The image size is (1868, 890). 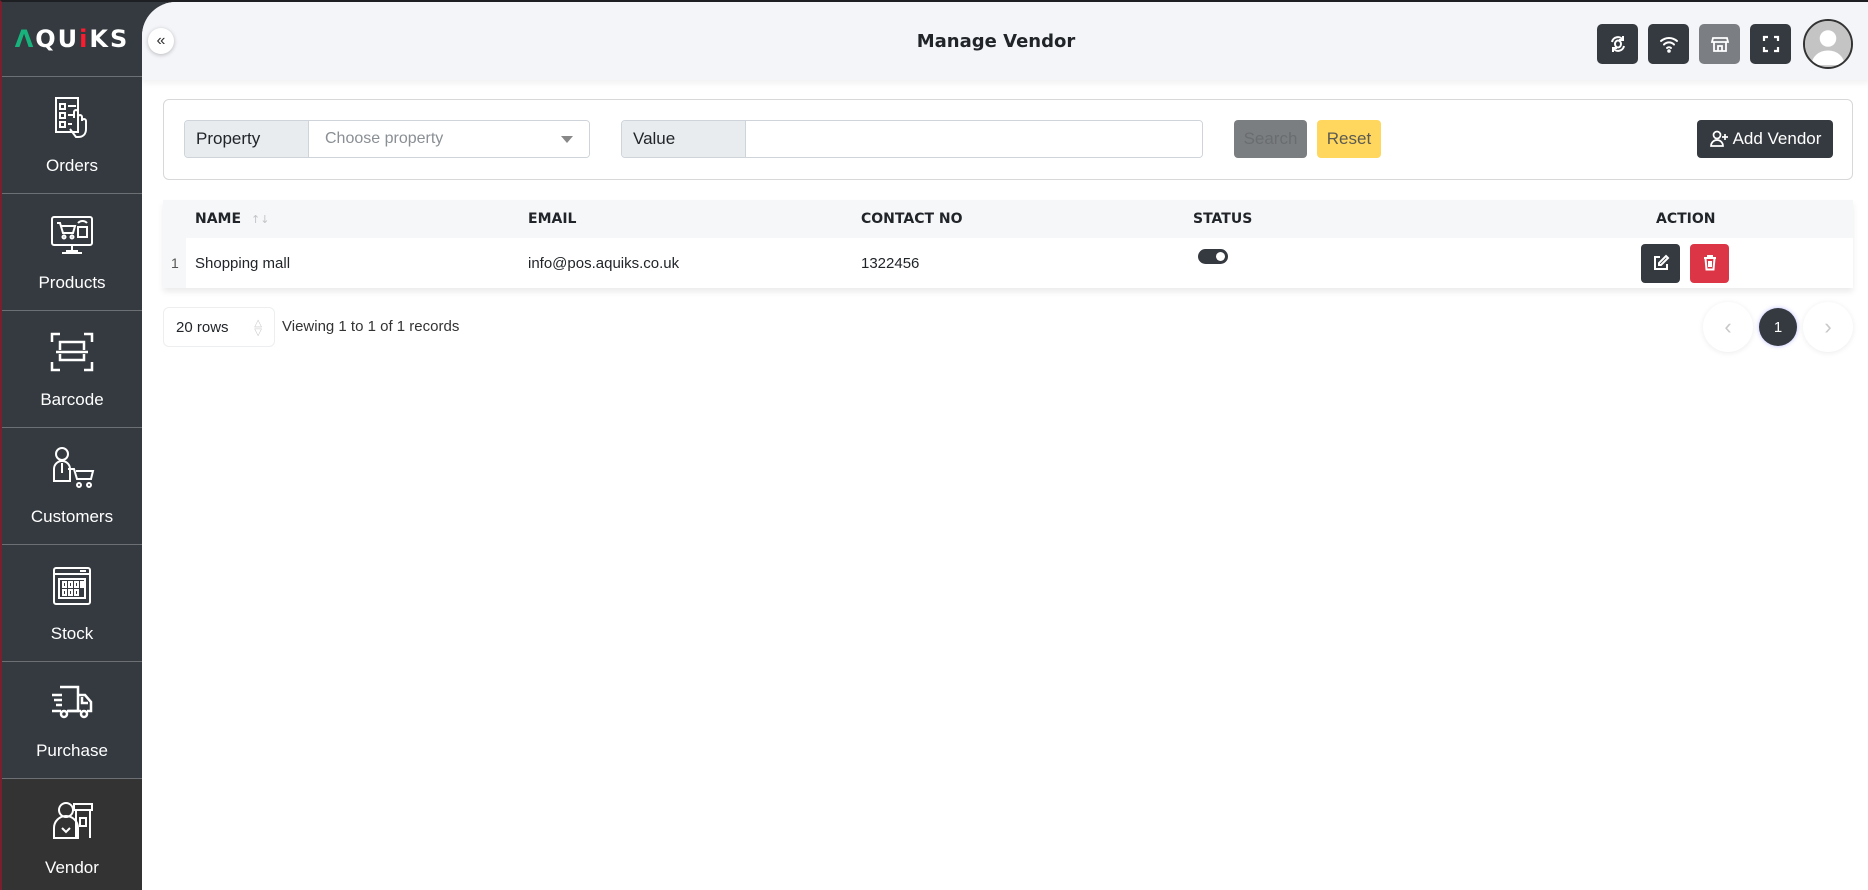 I want to click on value-filter-group: Value, so click(x=912, y=139).